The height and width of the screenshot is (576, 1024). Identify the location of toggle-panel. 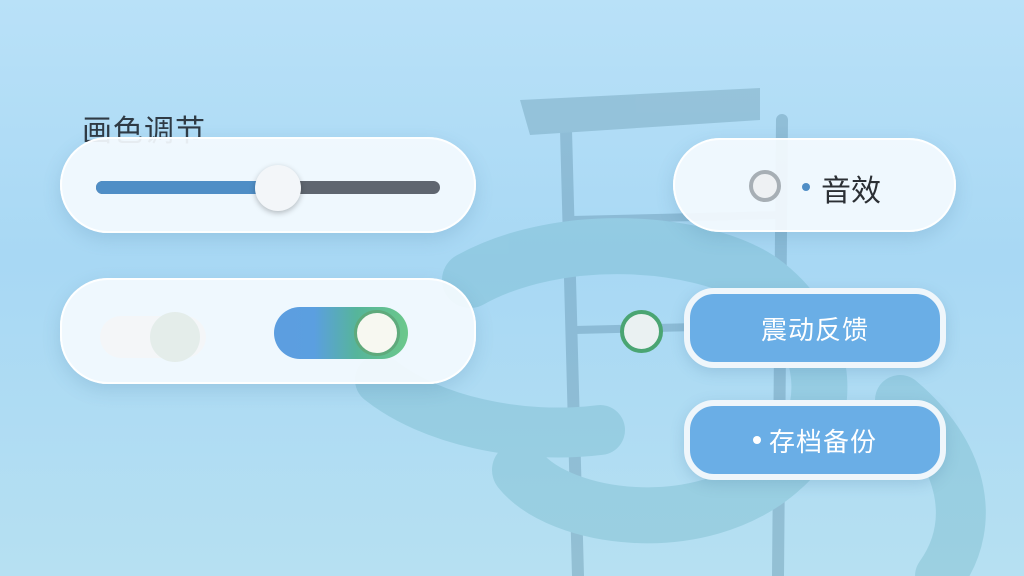
(268, 331).